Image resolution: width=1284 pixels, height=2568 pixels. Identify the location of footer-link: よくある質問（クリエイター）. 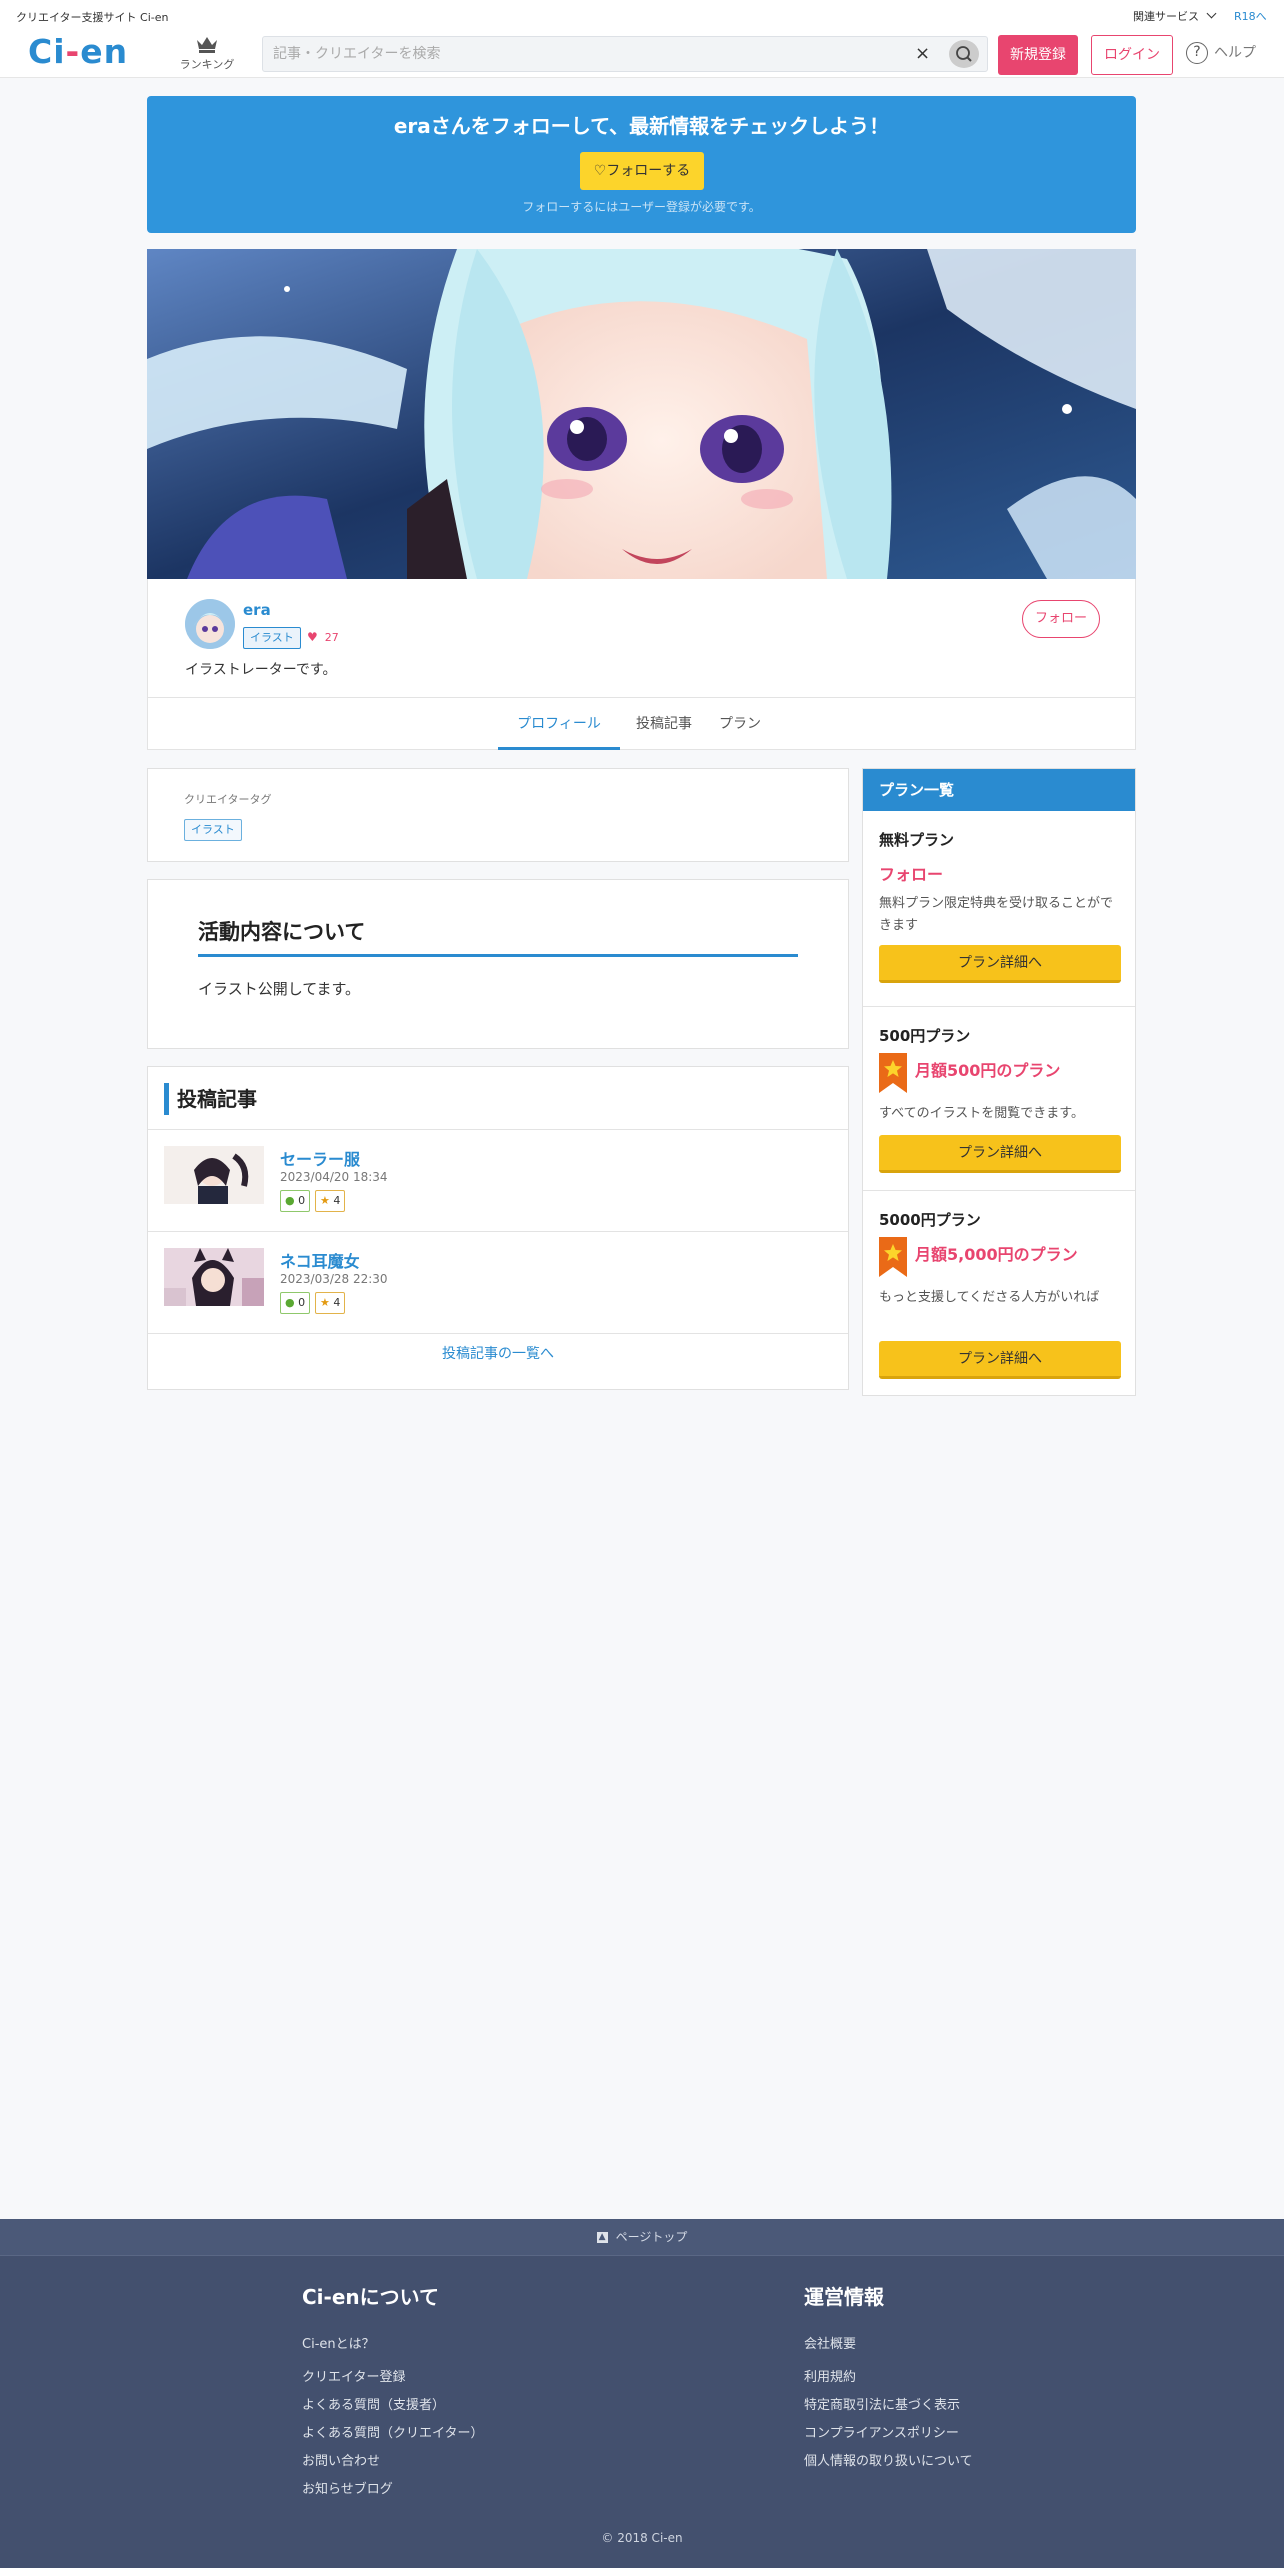
(392, 2431).